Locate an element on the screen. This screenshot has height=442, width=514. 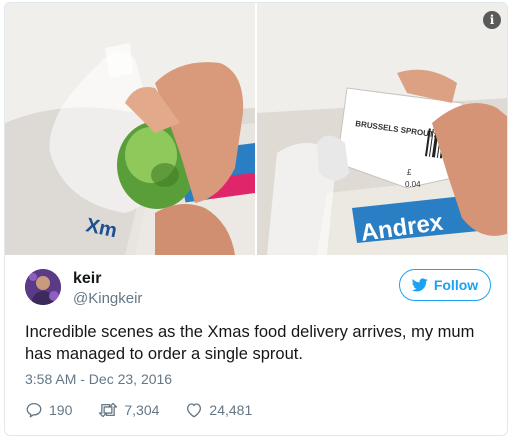
tweet-author: keir @Kingkeir Follow is located at coordinates (258, 291).